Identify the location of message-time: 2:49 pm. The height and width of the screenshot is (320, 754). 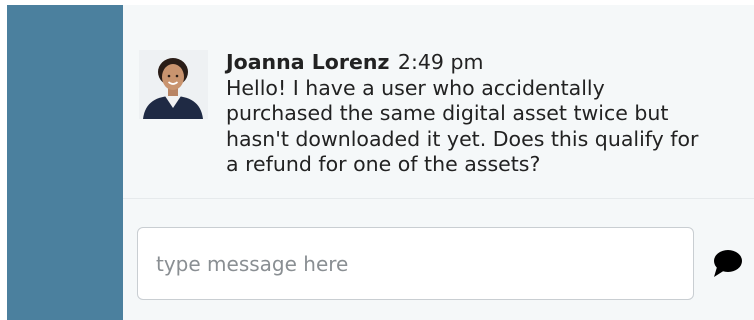
(440, 62).